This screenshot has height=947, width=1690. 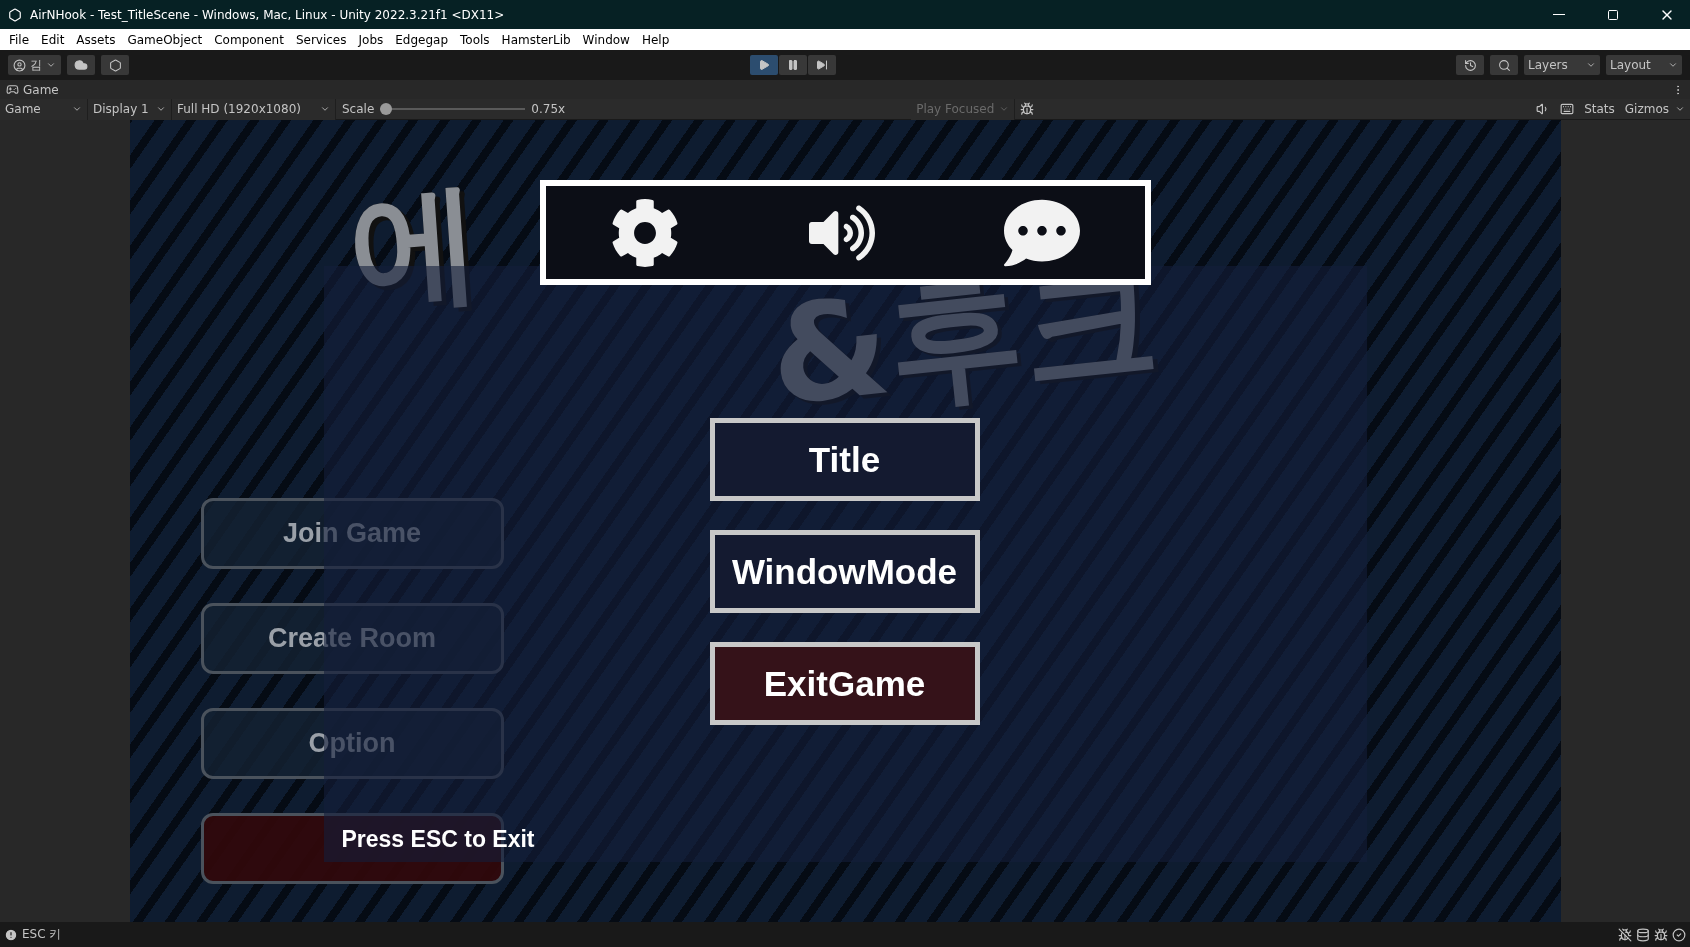 I want to click on menu-item: Component, so click(x=249, y=39).